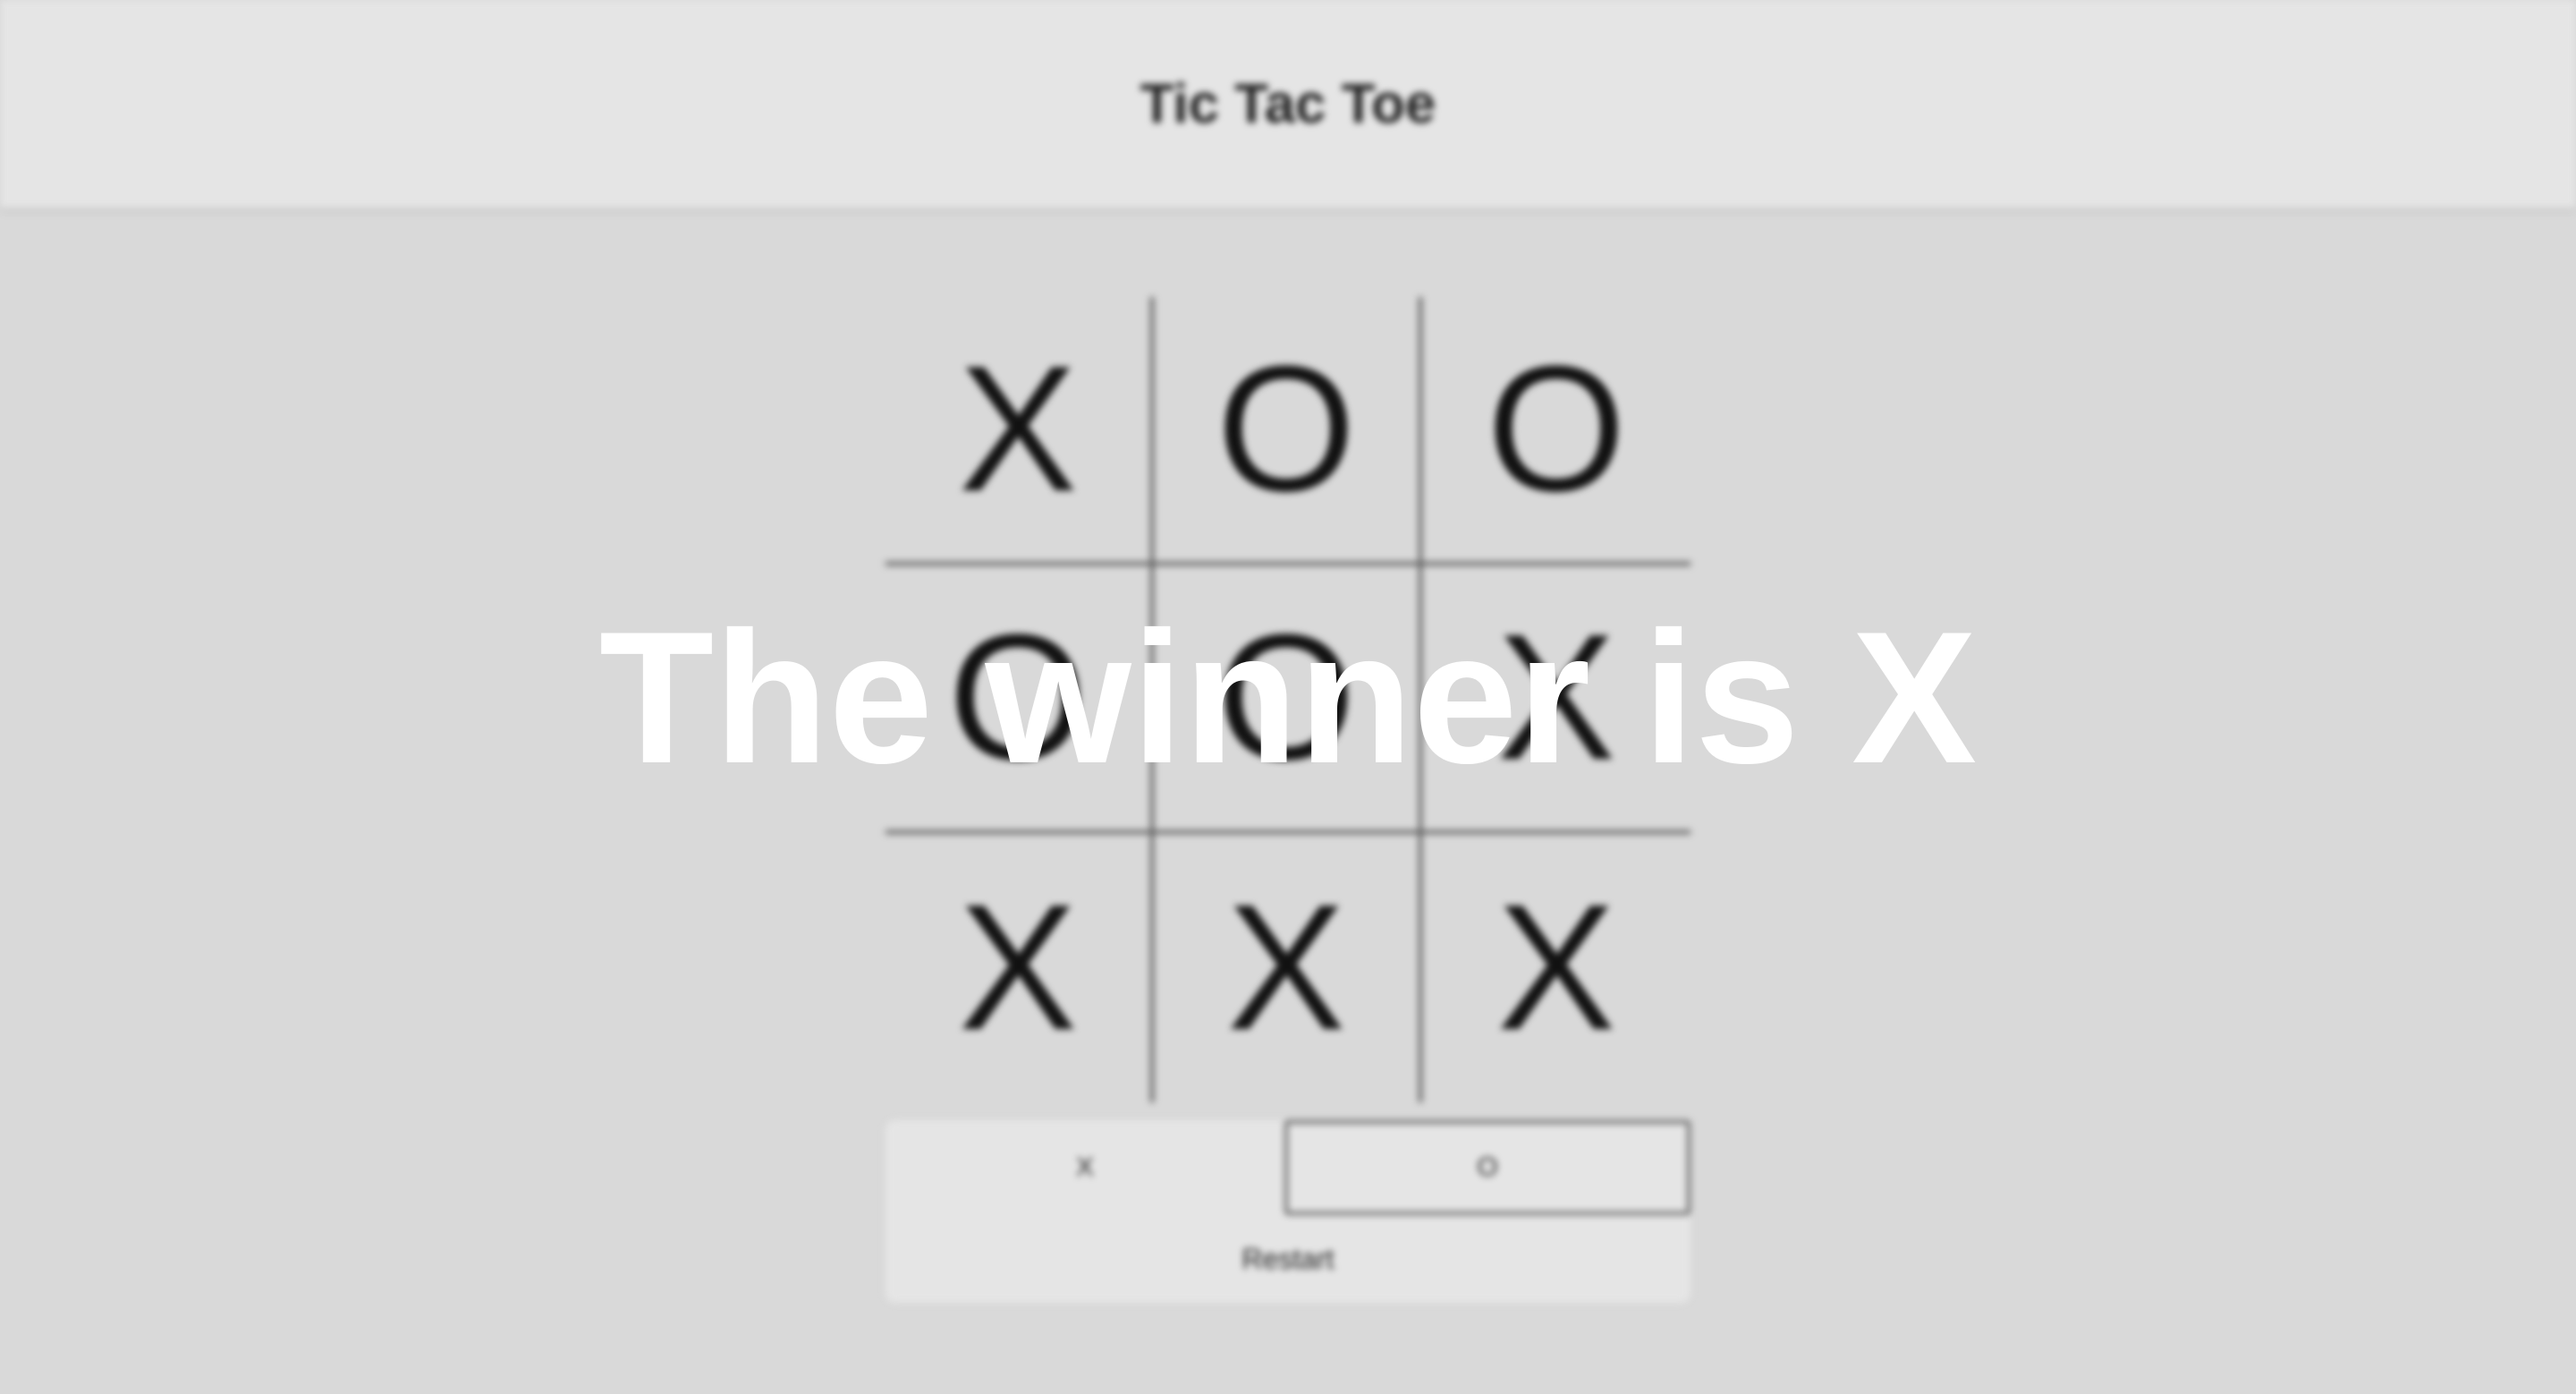 This screenshot has height=1394, width=2576. What do you see at coordinates (1288, 1259) in the screenshot?
I see `restart-button: Restart` at bounding box center [1288, 1259].